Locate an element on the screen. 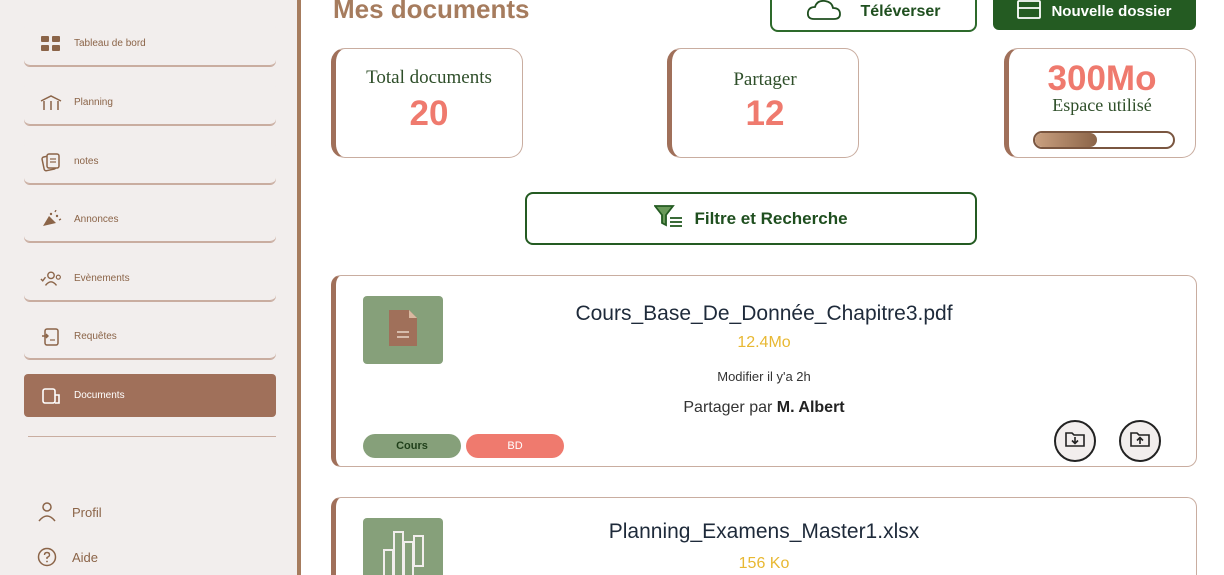  notes-icon is located at coordinates (51, 162).